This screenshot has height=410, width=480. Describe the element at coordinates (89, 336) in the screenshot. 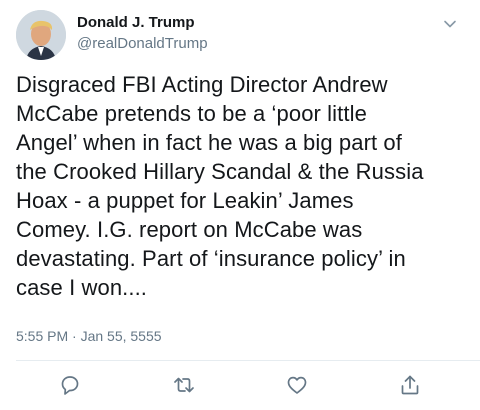

I see `tweet-timestamp: 5:55 PM · Jan 55, 5555` at that location.